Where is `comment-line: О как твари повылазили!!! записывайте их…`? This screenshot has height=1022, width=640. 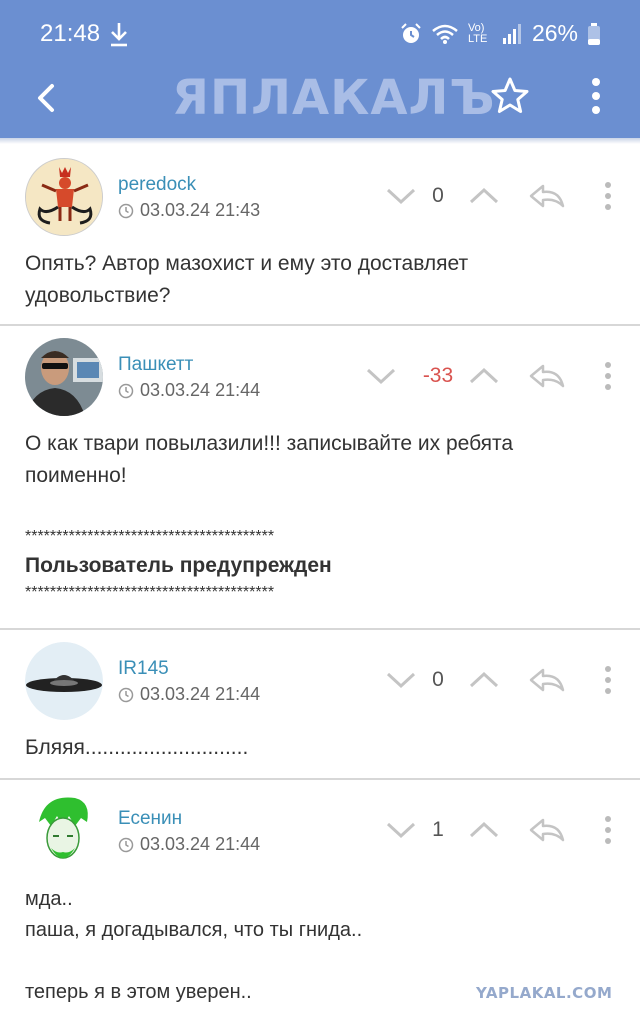
comment-line: О как твари повылазили!!! записывайте их… is located at coordinates (269, 443).